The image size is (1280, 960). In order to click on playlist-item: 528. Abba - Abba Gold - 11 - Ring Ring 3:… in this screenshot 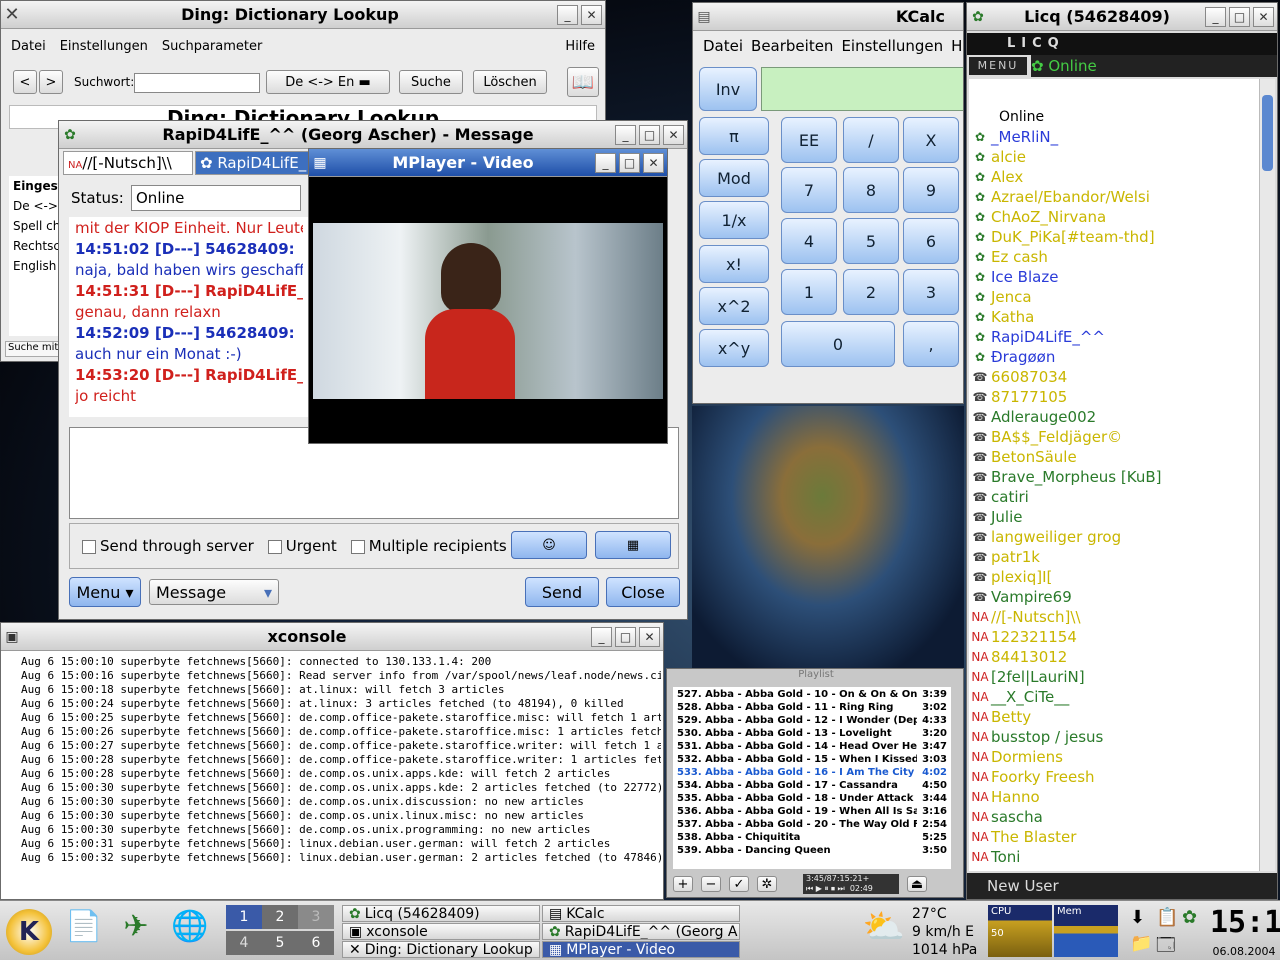, I will do `click(812, 708)`.